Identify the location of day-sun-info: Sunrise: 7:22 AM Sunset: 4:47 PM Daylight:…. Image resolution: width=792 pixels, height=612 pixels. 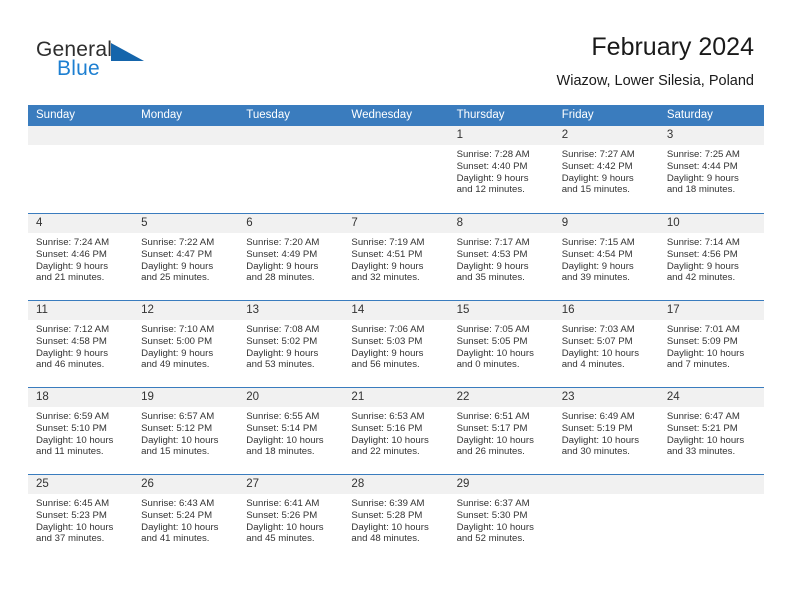
(185, 258).